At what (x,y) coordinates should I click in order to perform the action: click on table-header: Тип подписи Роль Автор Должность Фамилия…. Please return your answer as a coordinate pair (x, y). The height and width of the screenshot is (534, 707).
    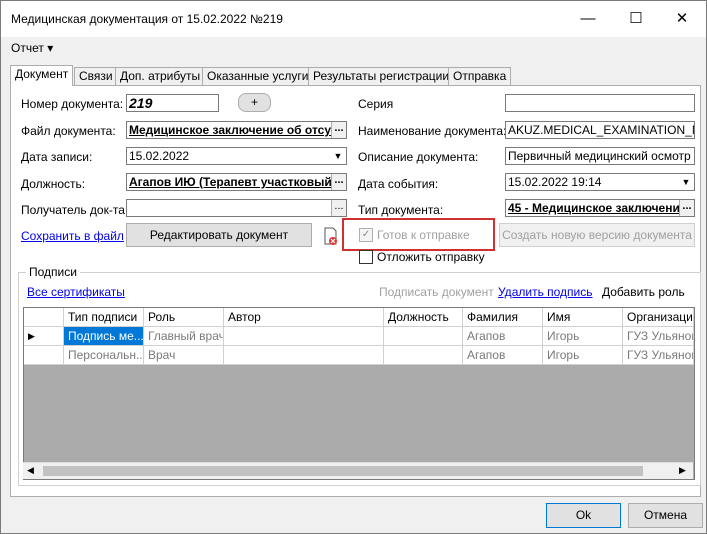
    Looking at the image, I should click on (359, 317).